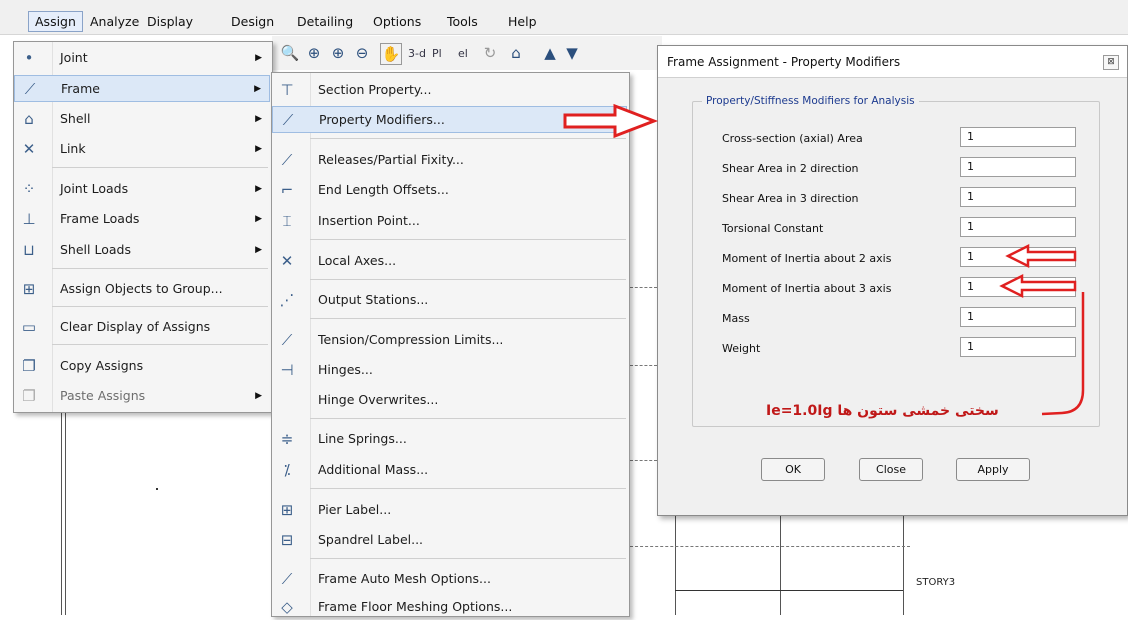 Image resolution: width=1128 pixels, height=620 pixels. I want to click on stiffness-annotation: سختی خمشی ستون ها Ie=1.0Ig, so click(882, 411).